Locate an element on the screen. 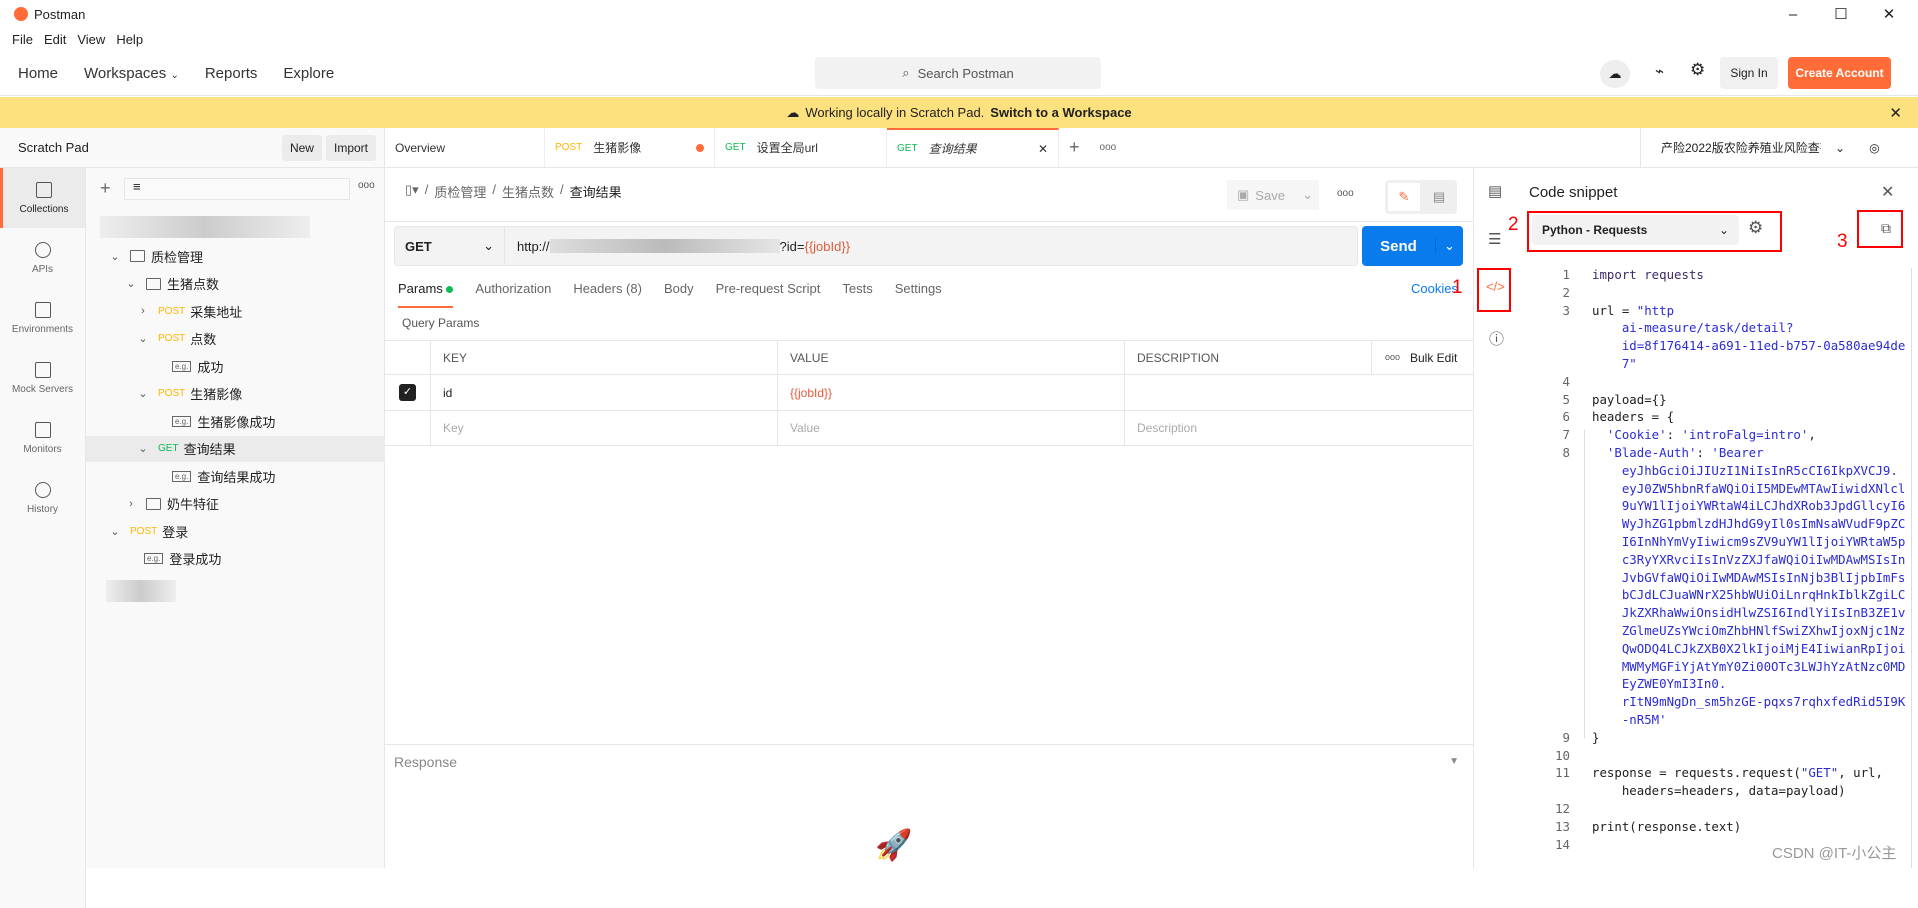 The image size is (1918, 908). bulk-edit-button: Bulk Edit is located at coordinates (1433, 358).